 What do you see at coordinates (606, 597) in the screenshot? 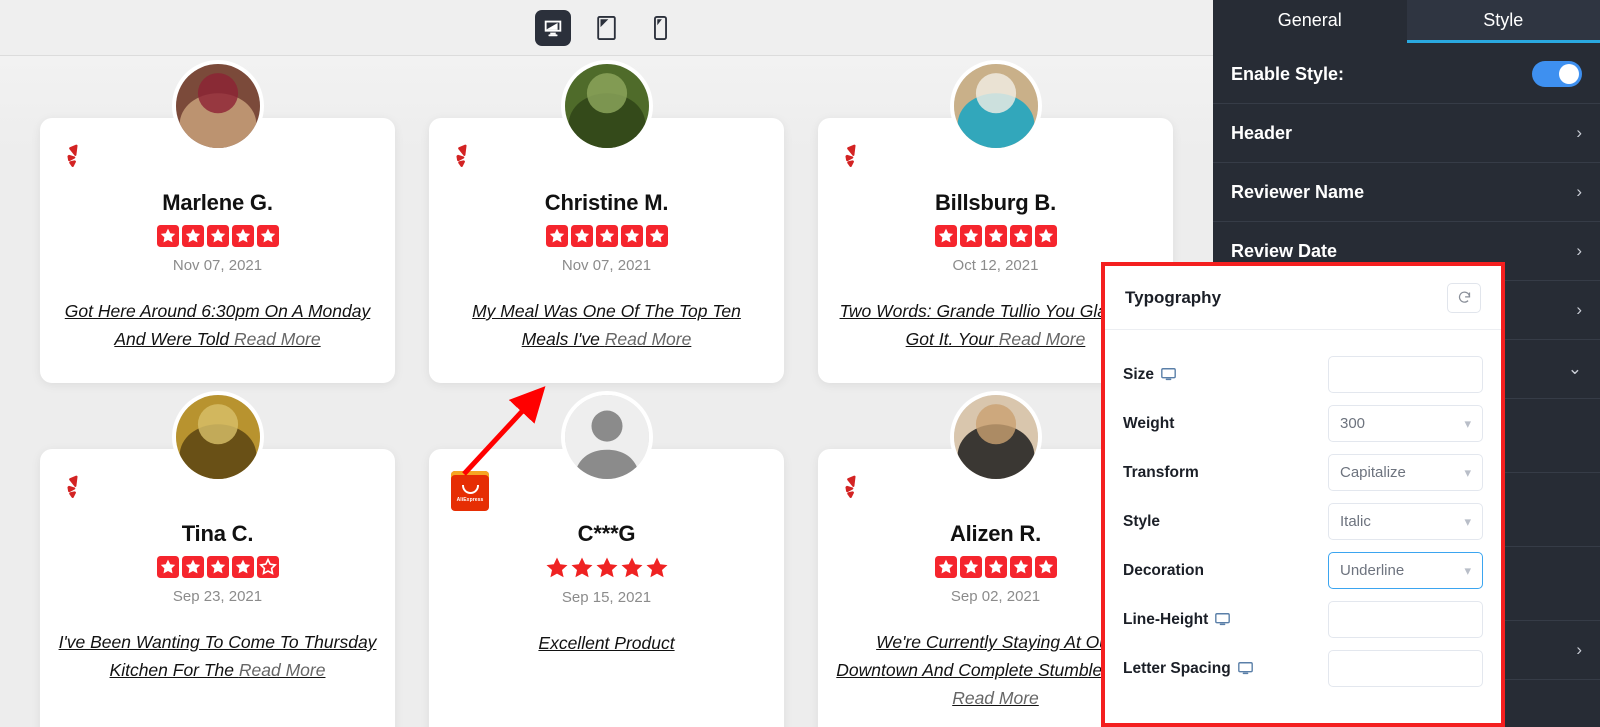
I see `review-date: Sep 15, 2021` at bounding box center [606, 597].